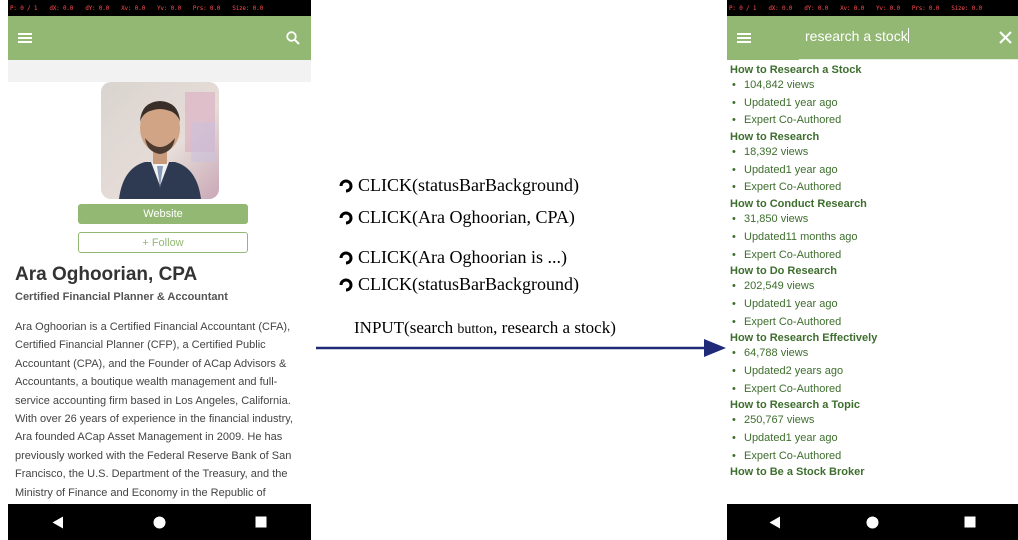 Image resolution: width=1018 pixels, height=540 pixels. I want to click on list-item: How to Be a Stock Broker, so click(872, 472).